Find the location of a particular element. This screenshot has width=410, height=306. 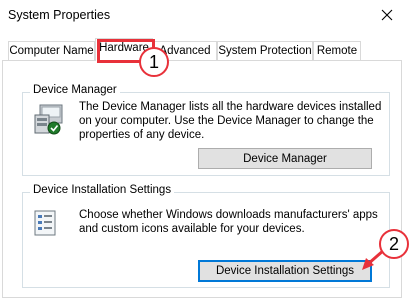

tab-remote: Remote is located at coordinates (337, 50).